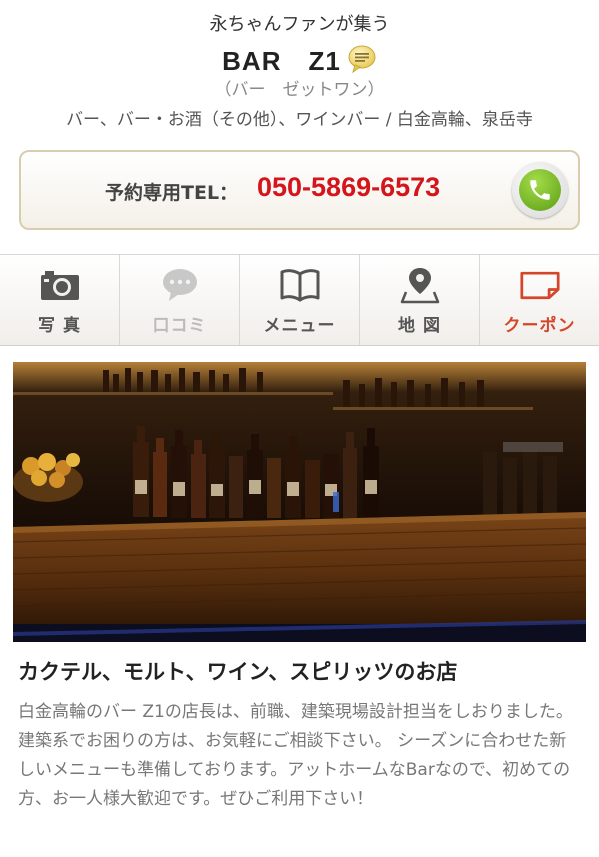  Describe the element at coordinates (60, 285) in the screenshot. I see `camera-icon` at that location.